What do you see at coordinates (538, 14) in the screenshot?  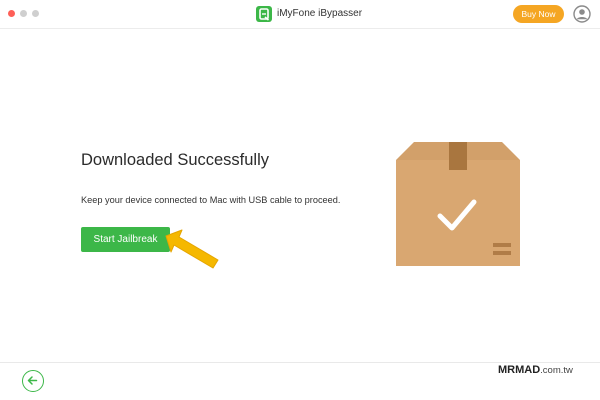 I see `buy-now-button: Buy Now` at bounding box center [538, 14].